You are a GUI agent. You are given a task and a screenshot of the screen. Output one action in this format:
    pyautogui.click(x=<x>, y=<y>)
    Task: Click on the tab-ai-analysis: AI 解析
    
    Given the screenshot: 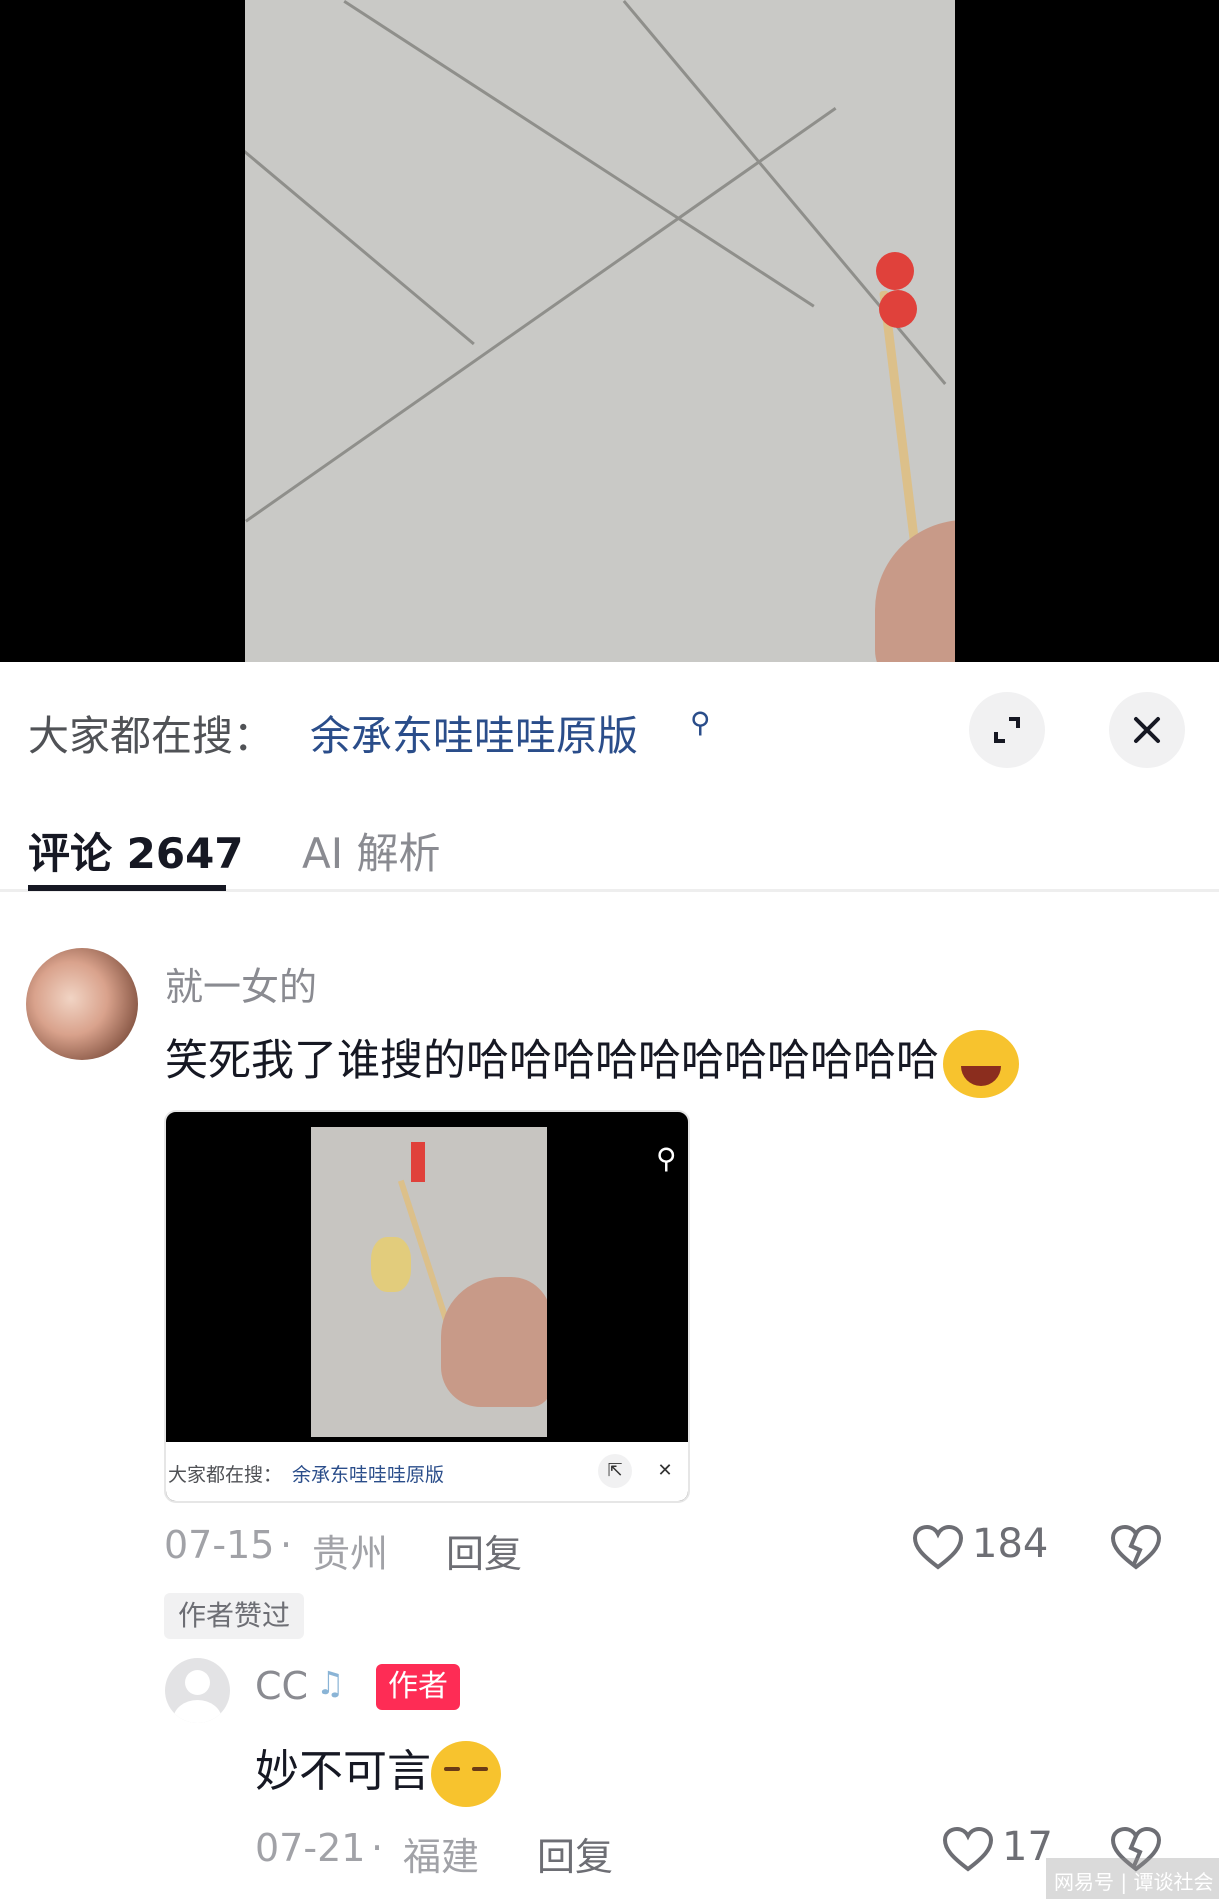 What is the action you would take?
    pyautogui.click(x=371, y=850)
    